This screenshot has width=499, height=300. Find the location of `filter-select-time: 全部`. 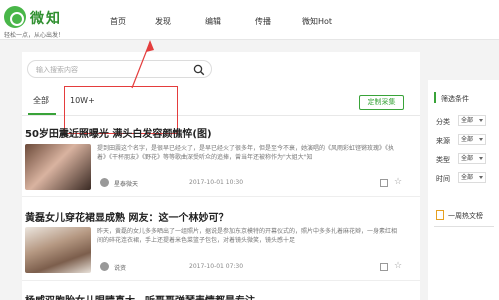

filter-select-time: 全部 is located at coordinates (472, 177).